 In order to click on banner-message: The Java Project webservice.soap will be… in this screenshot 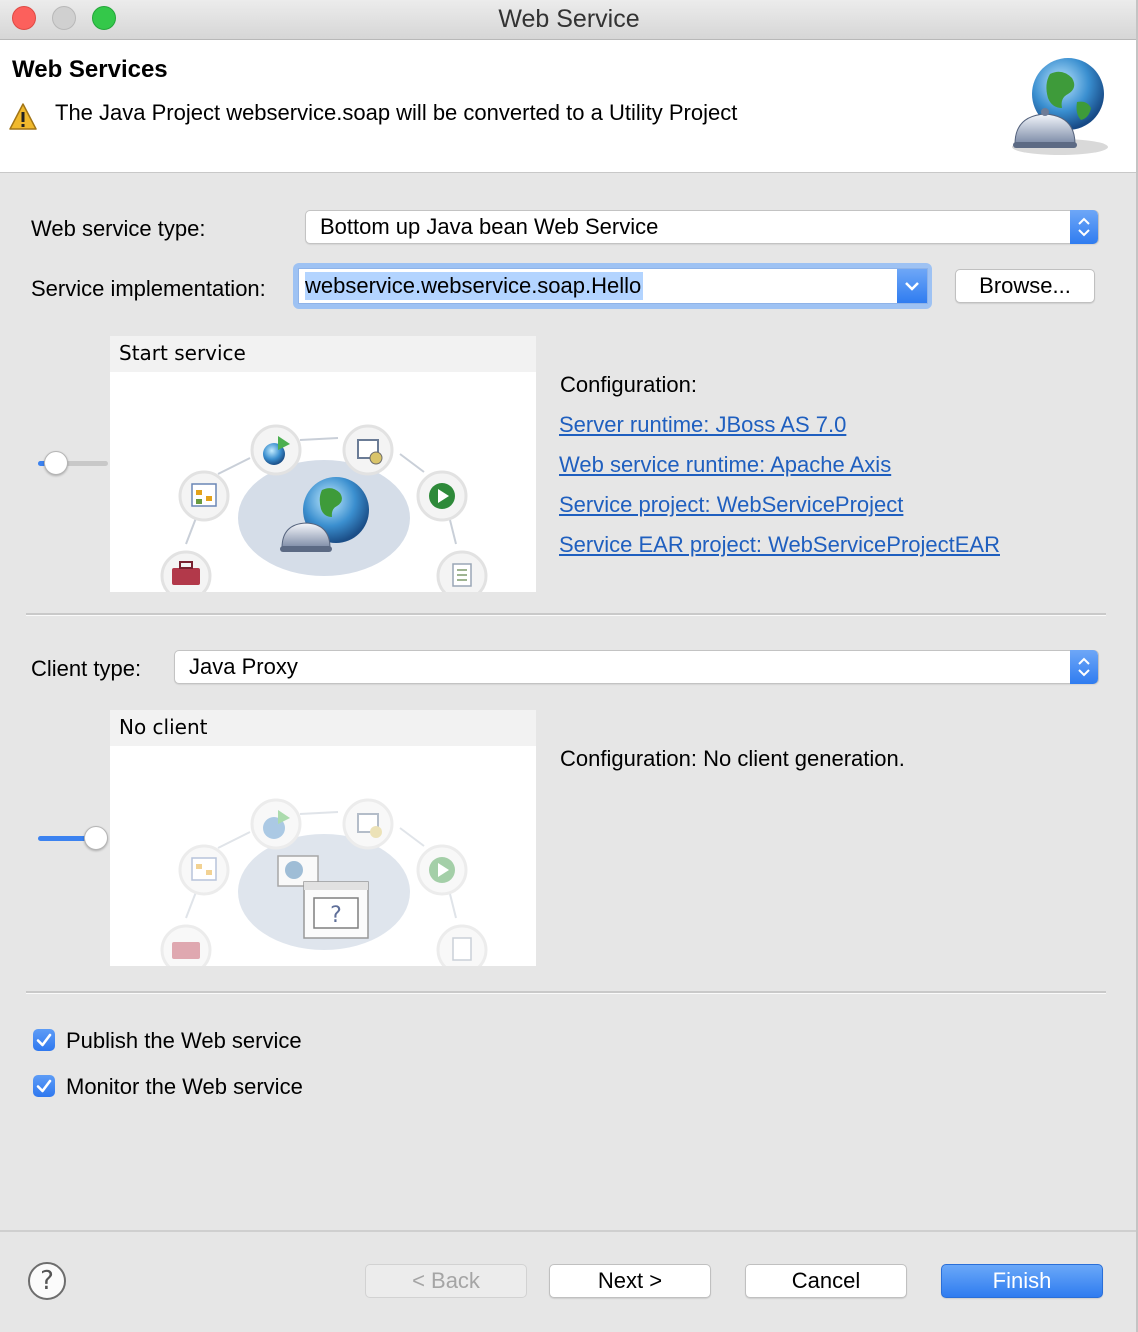, I will do `click(396, 112)`.